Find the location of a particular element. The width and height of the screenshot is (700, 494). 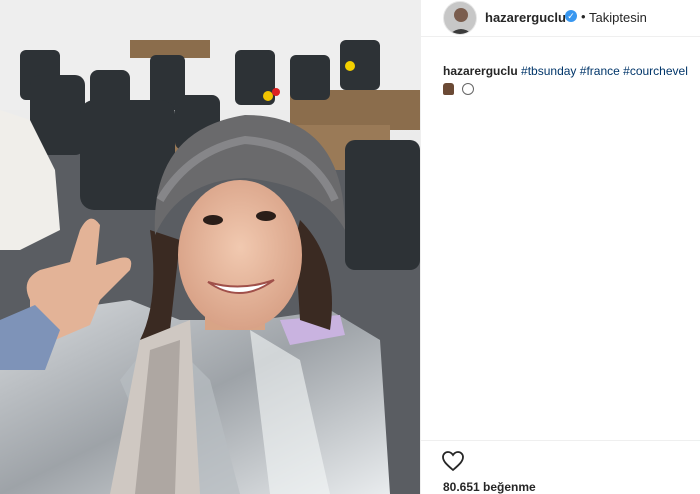

username-link: hazarerguclu is located at coordinates (525, 17).